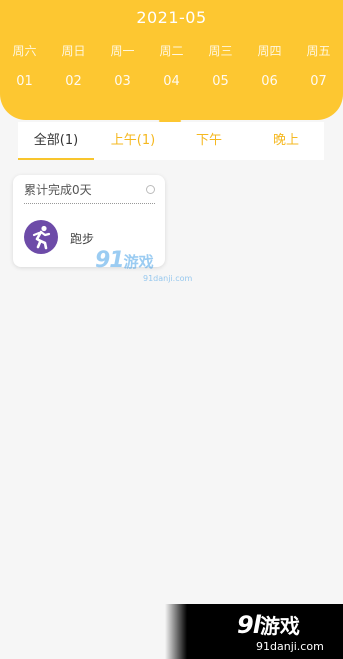  What do you see at coordinates (56, 159) in the screenshot?
I see `active-tab-underline` at bounding box center [56, 159].